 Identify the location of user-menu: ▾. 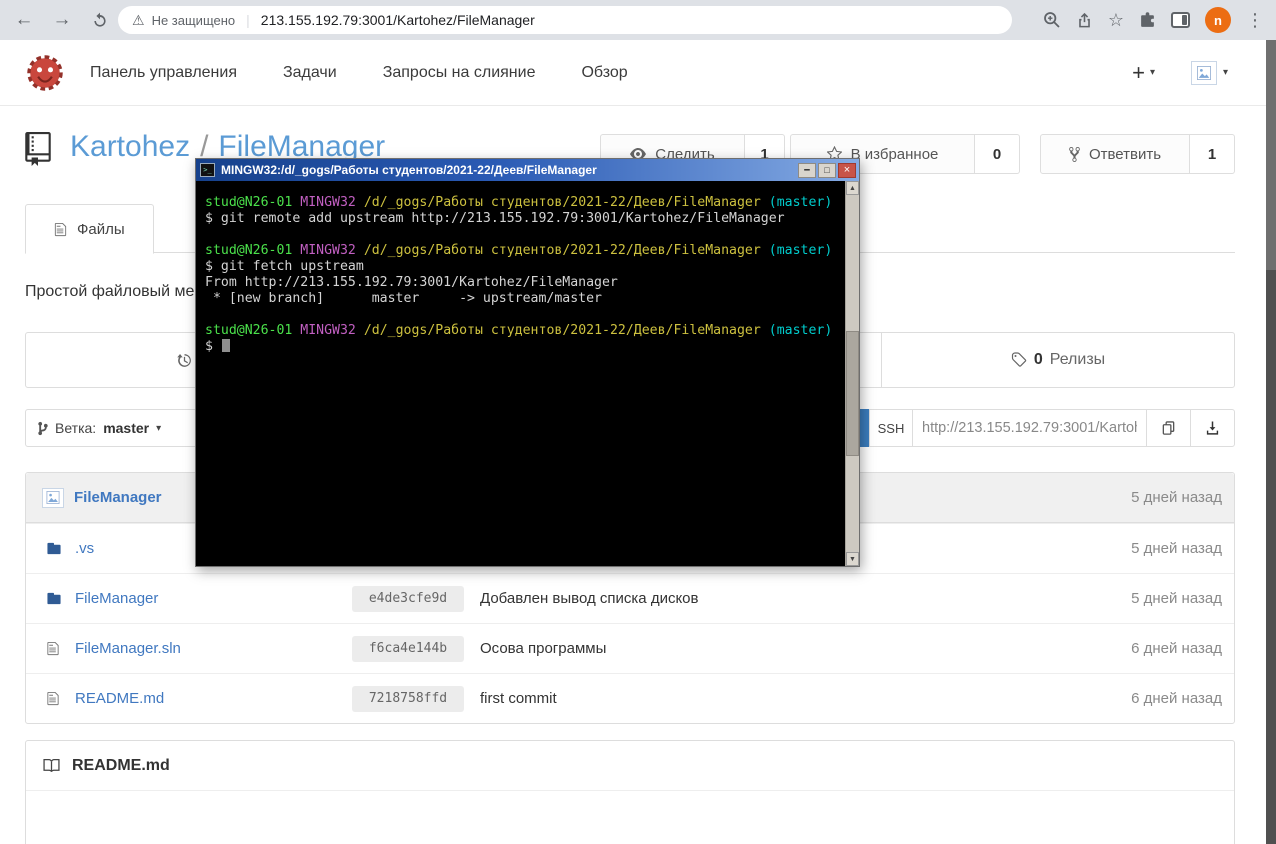
(1209, 72).